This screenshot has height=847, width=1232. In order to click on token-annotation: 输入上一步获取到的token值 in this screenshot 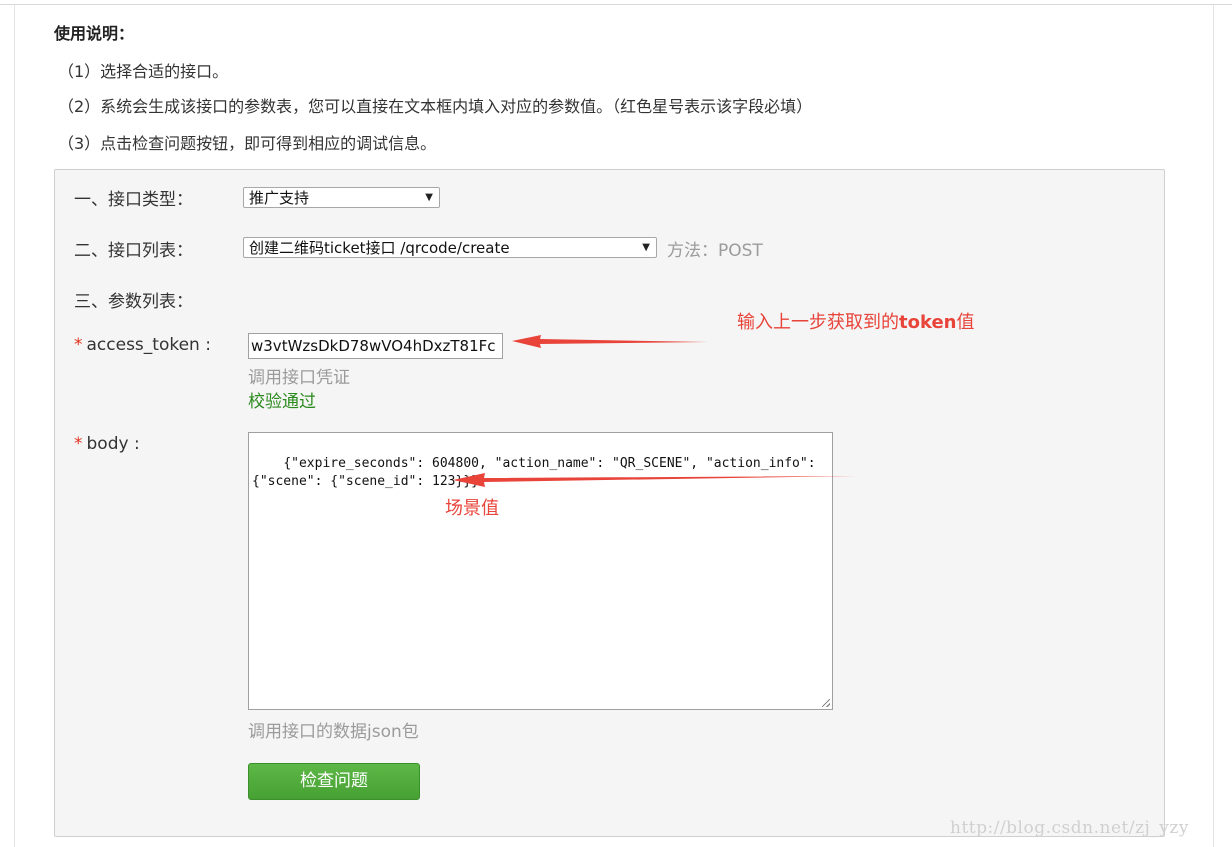, I will do `click(855, 321)`.